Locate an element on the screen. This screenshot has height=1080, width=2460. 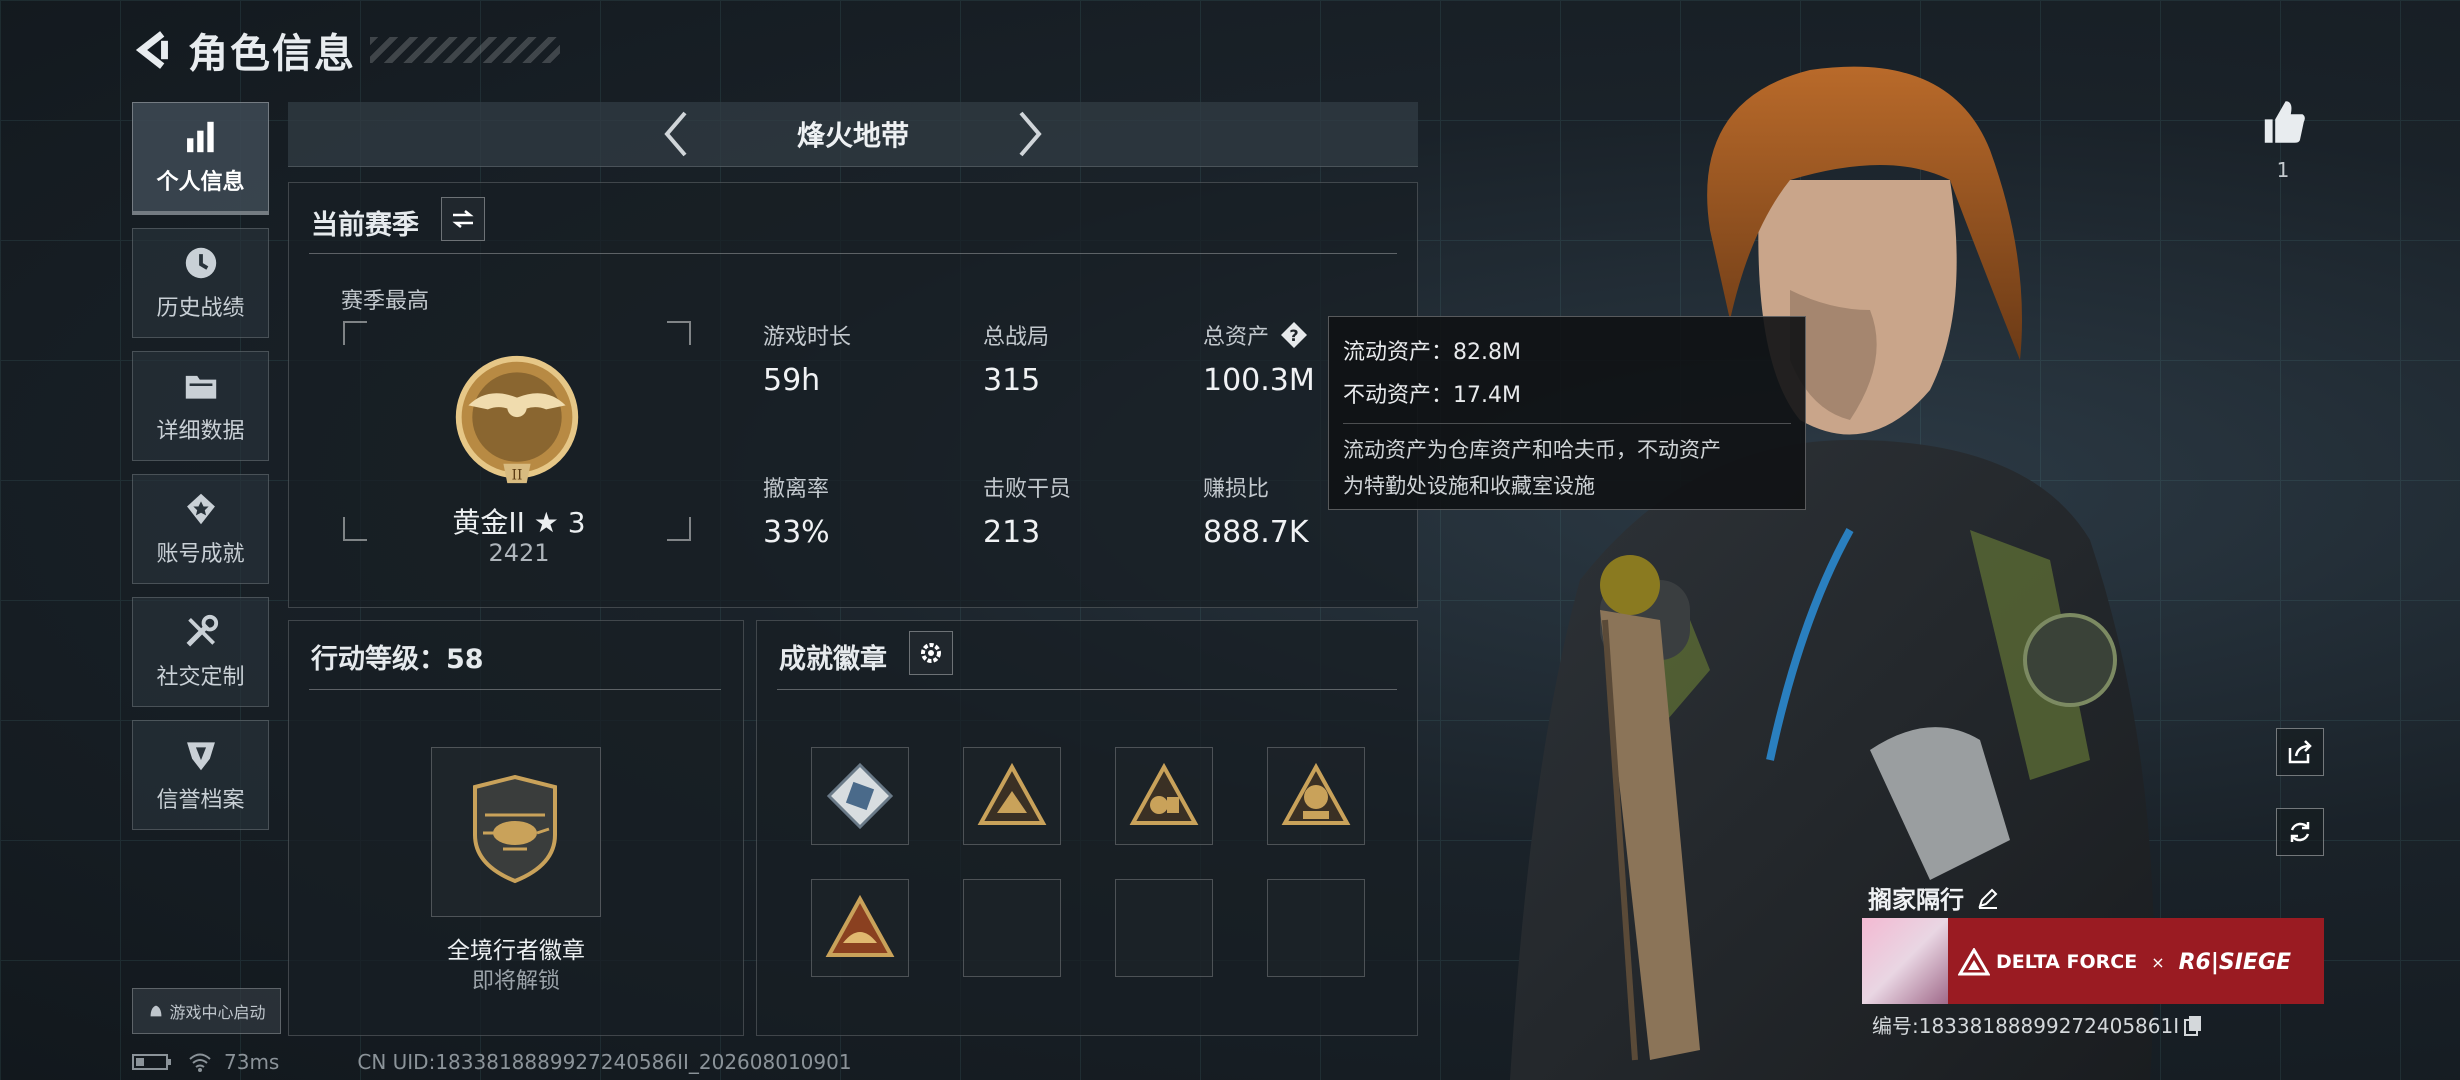
share-button is located at coordinates (2300, 752).